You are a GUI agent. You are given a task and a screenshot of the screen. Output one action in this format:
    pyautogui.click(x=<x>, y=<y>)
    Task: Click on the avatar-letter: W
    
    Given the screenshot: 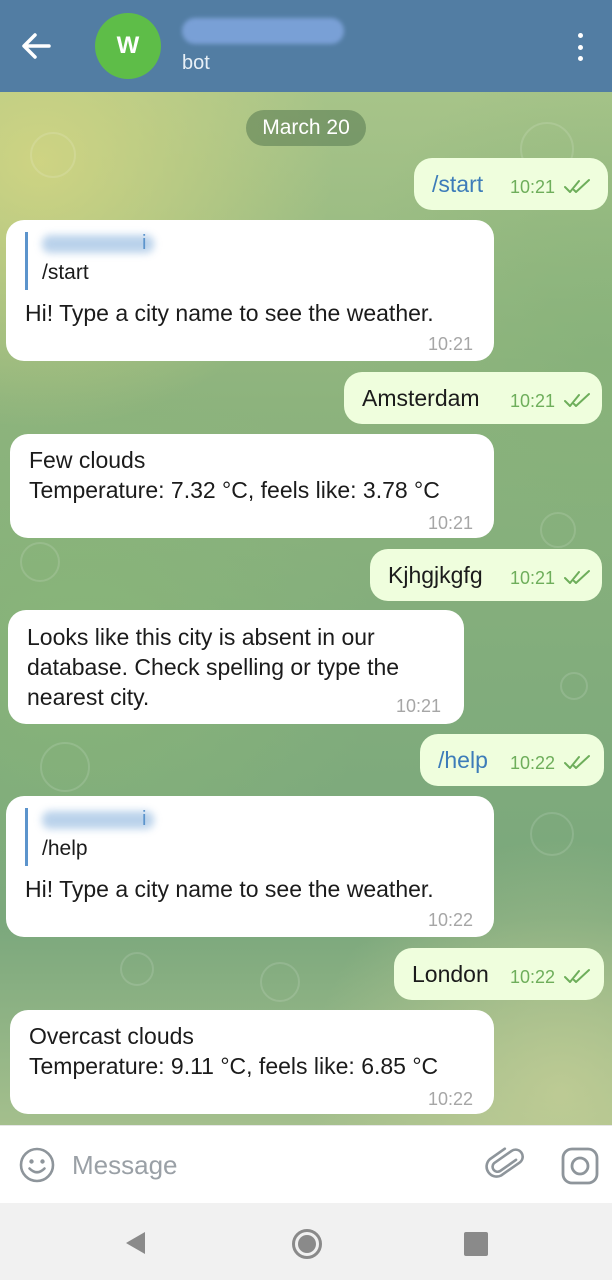 What is the action you would take?
    pyautogui.click(x=128, y=45)
    